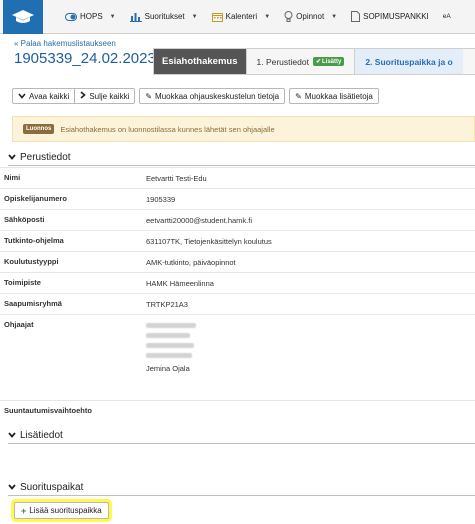  I want to click on document-icon, so click(356, 16).